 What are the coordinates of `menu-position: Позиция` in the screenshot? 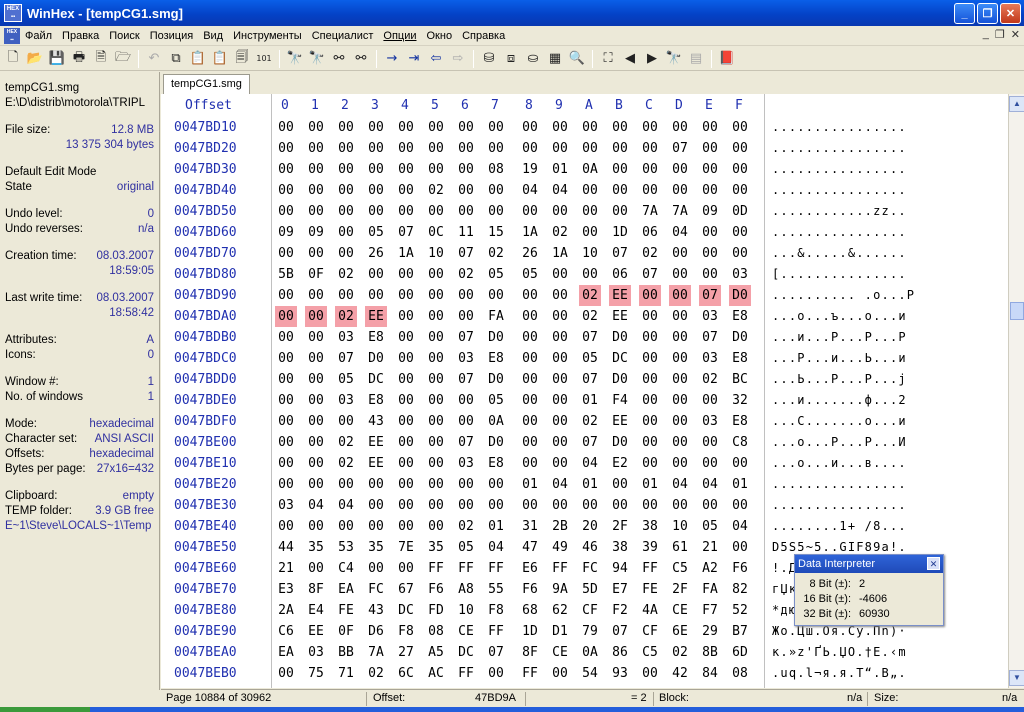 It's located at (172, 36).